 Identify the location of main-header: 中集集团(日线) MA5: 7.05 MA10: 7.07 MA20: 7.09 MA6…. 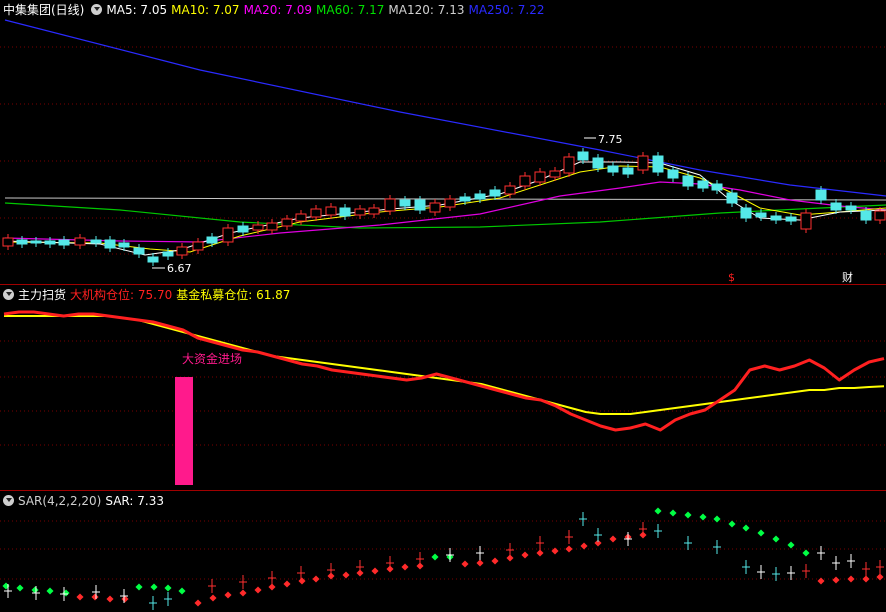
(274, 10).